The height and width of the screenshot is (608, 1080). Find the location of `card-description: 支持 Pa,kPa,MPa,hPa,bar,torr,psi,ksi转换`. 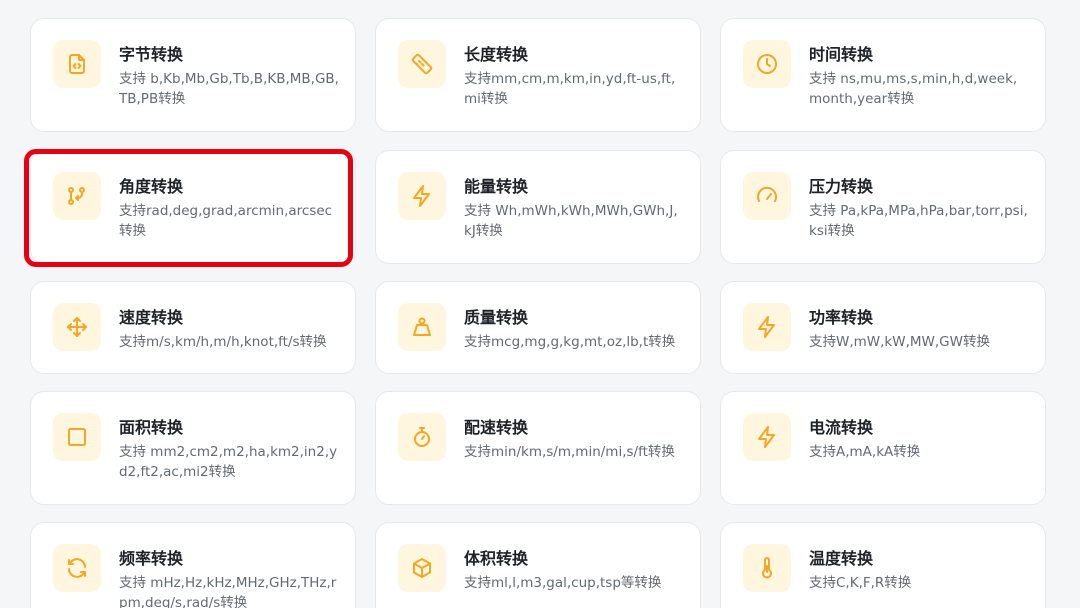

card-description: 支持 Pa,kPa,MPa,hPa,bar,torr,psi,ksi转换 is located at coordinates (918, 221).